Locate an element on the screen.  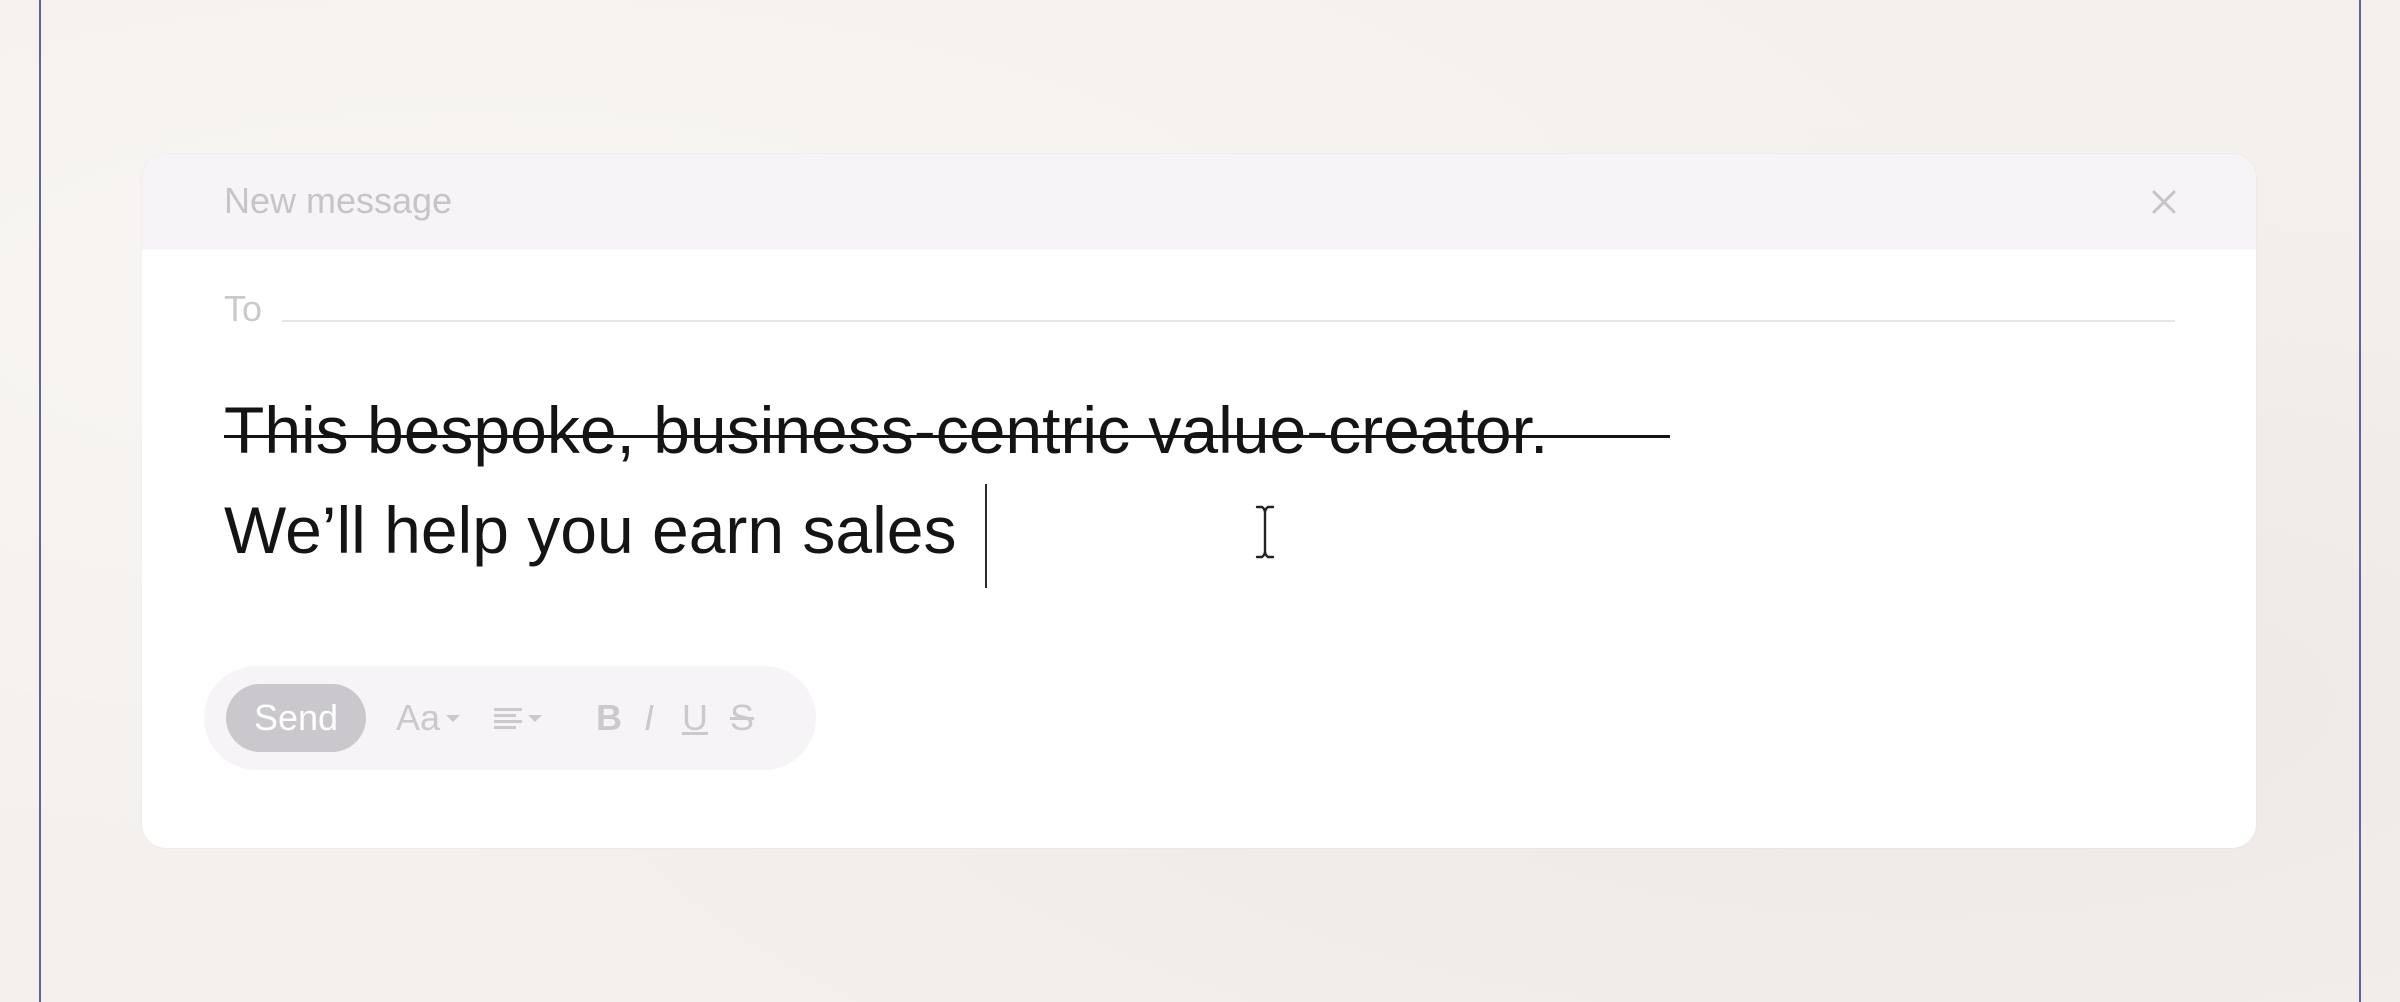
underline-button: U is located at coordinates (695, 718).